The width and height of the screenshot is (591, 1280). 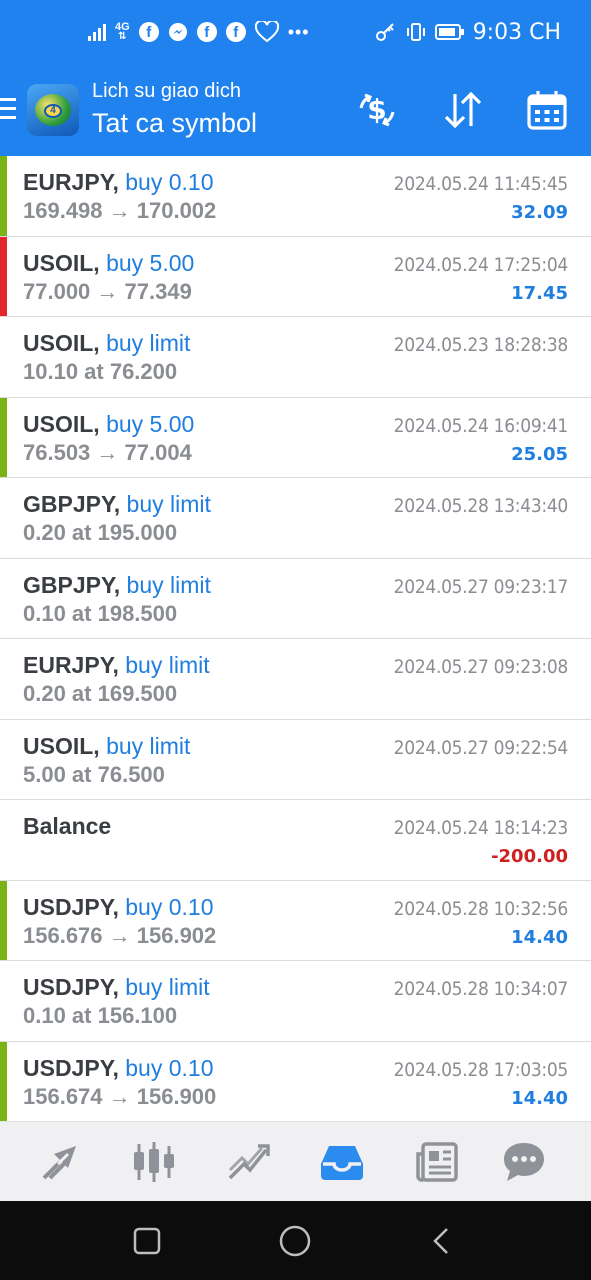 I want to click on system-nav-bar, so click(x=295, y=1240).